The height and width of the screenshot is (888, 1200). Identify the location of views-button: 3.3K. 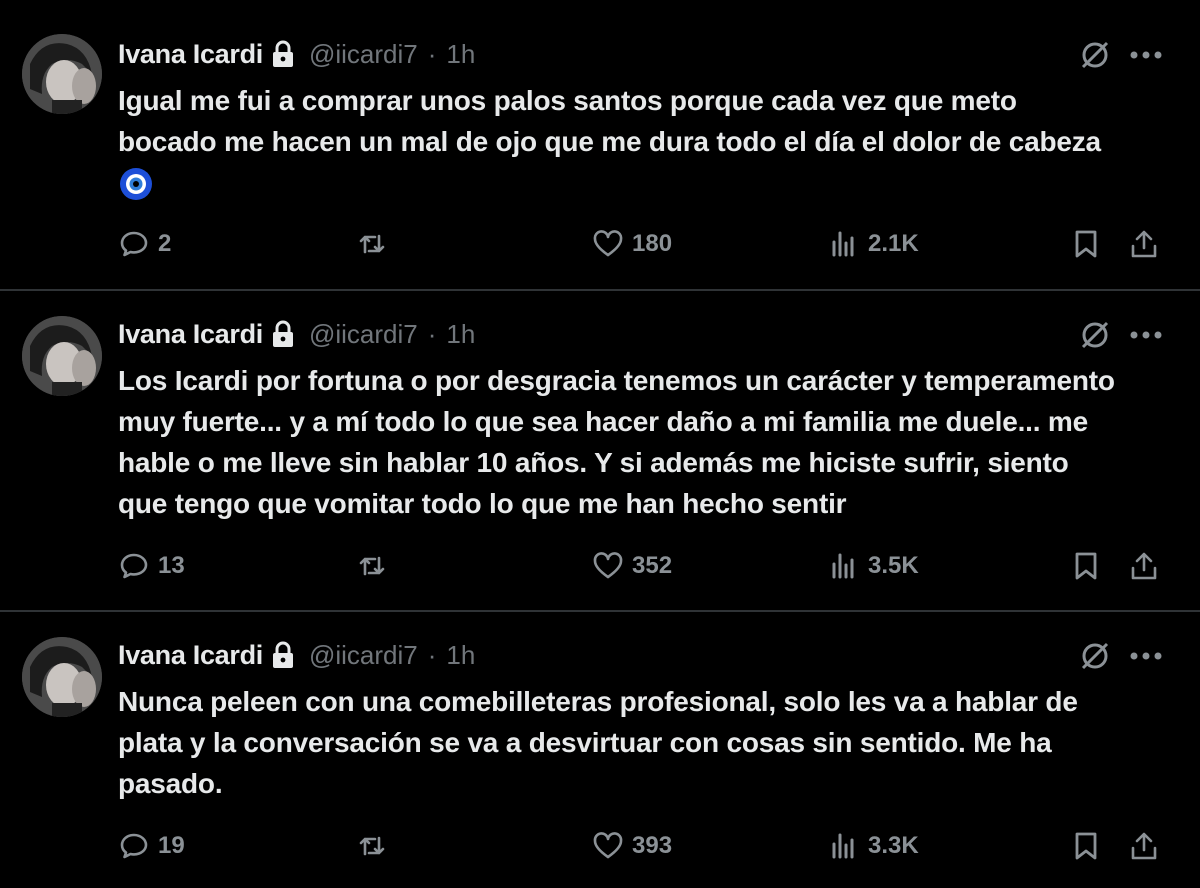
(873, 846).